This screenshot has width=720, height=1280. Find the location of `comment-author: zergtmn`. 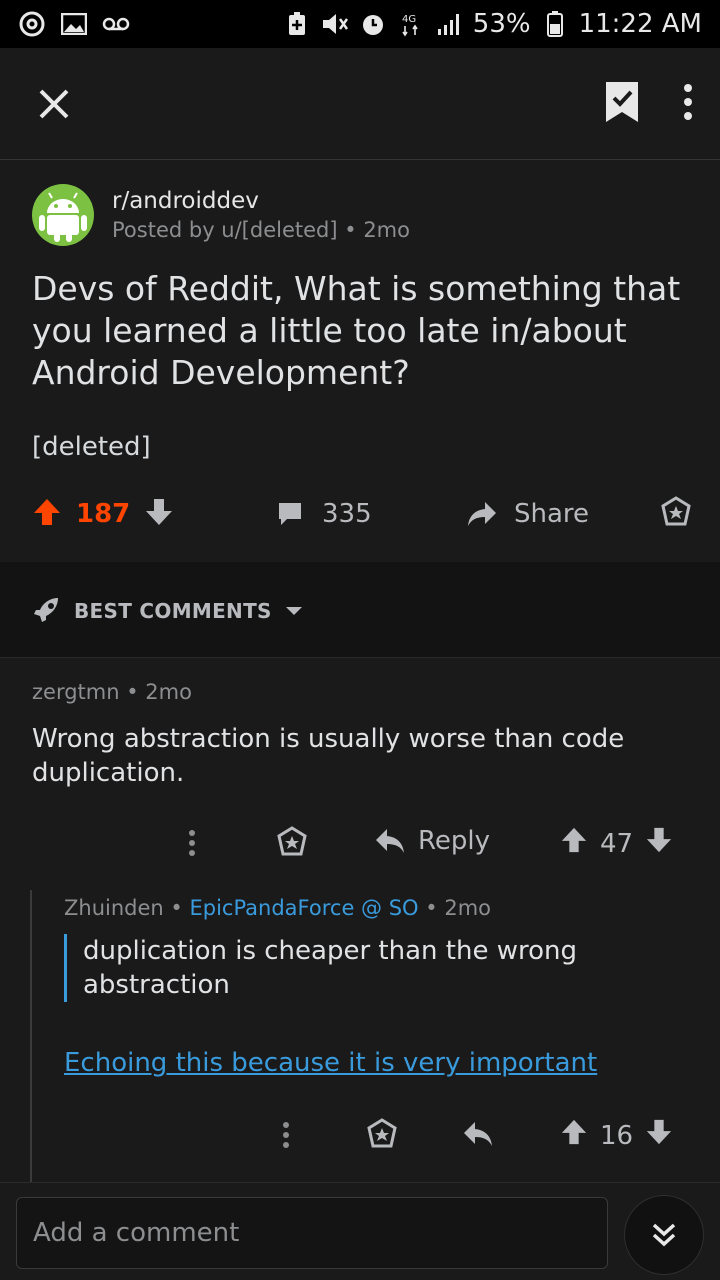

comment-author: zergtmn is located at coordinates (76, 692).